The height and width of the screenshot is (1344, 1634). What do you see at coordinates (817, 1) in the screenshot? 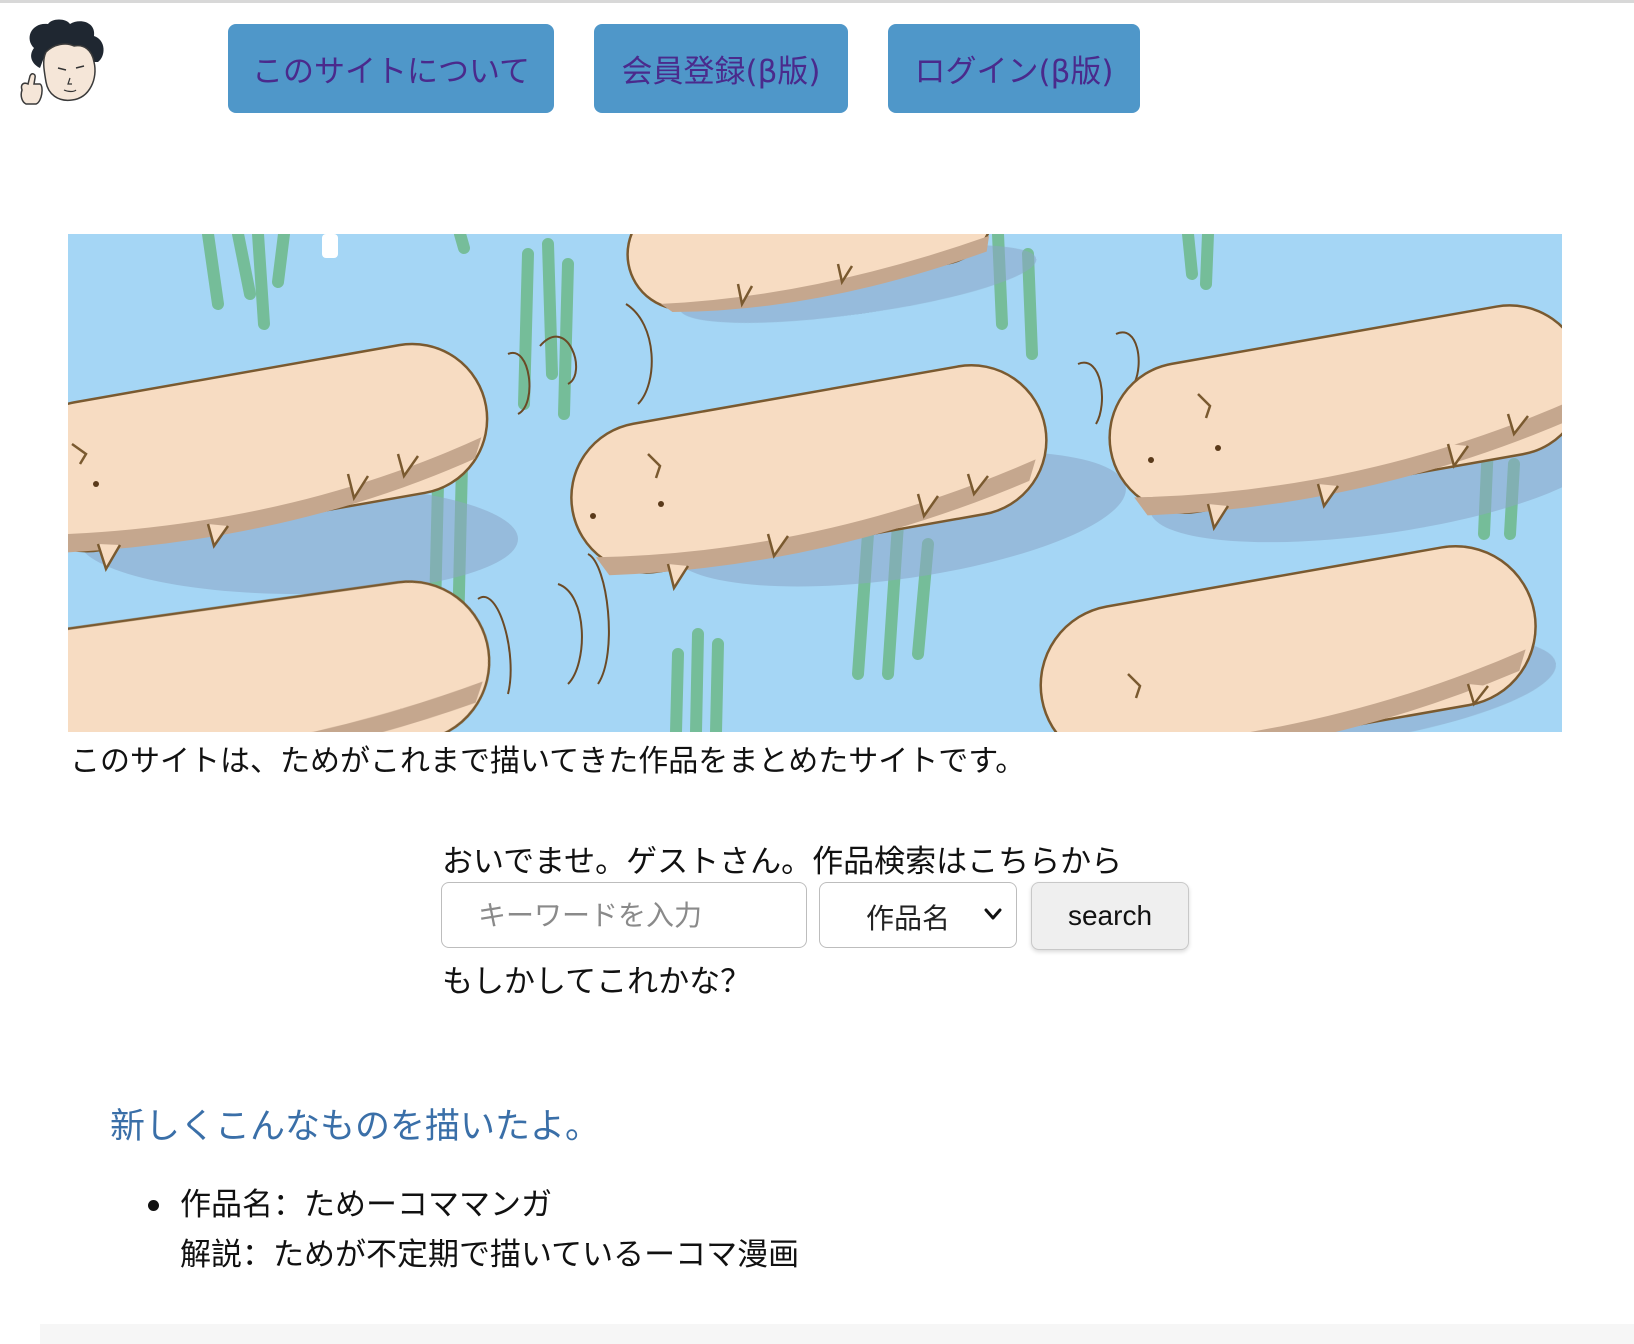
I see `top-border` at bounding box center [817, 1].